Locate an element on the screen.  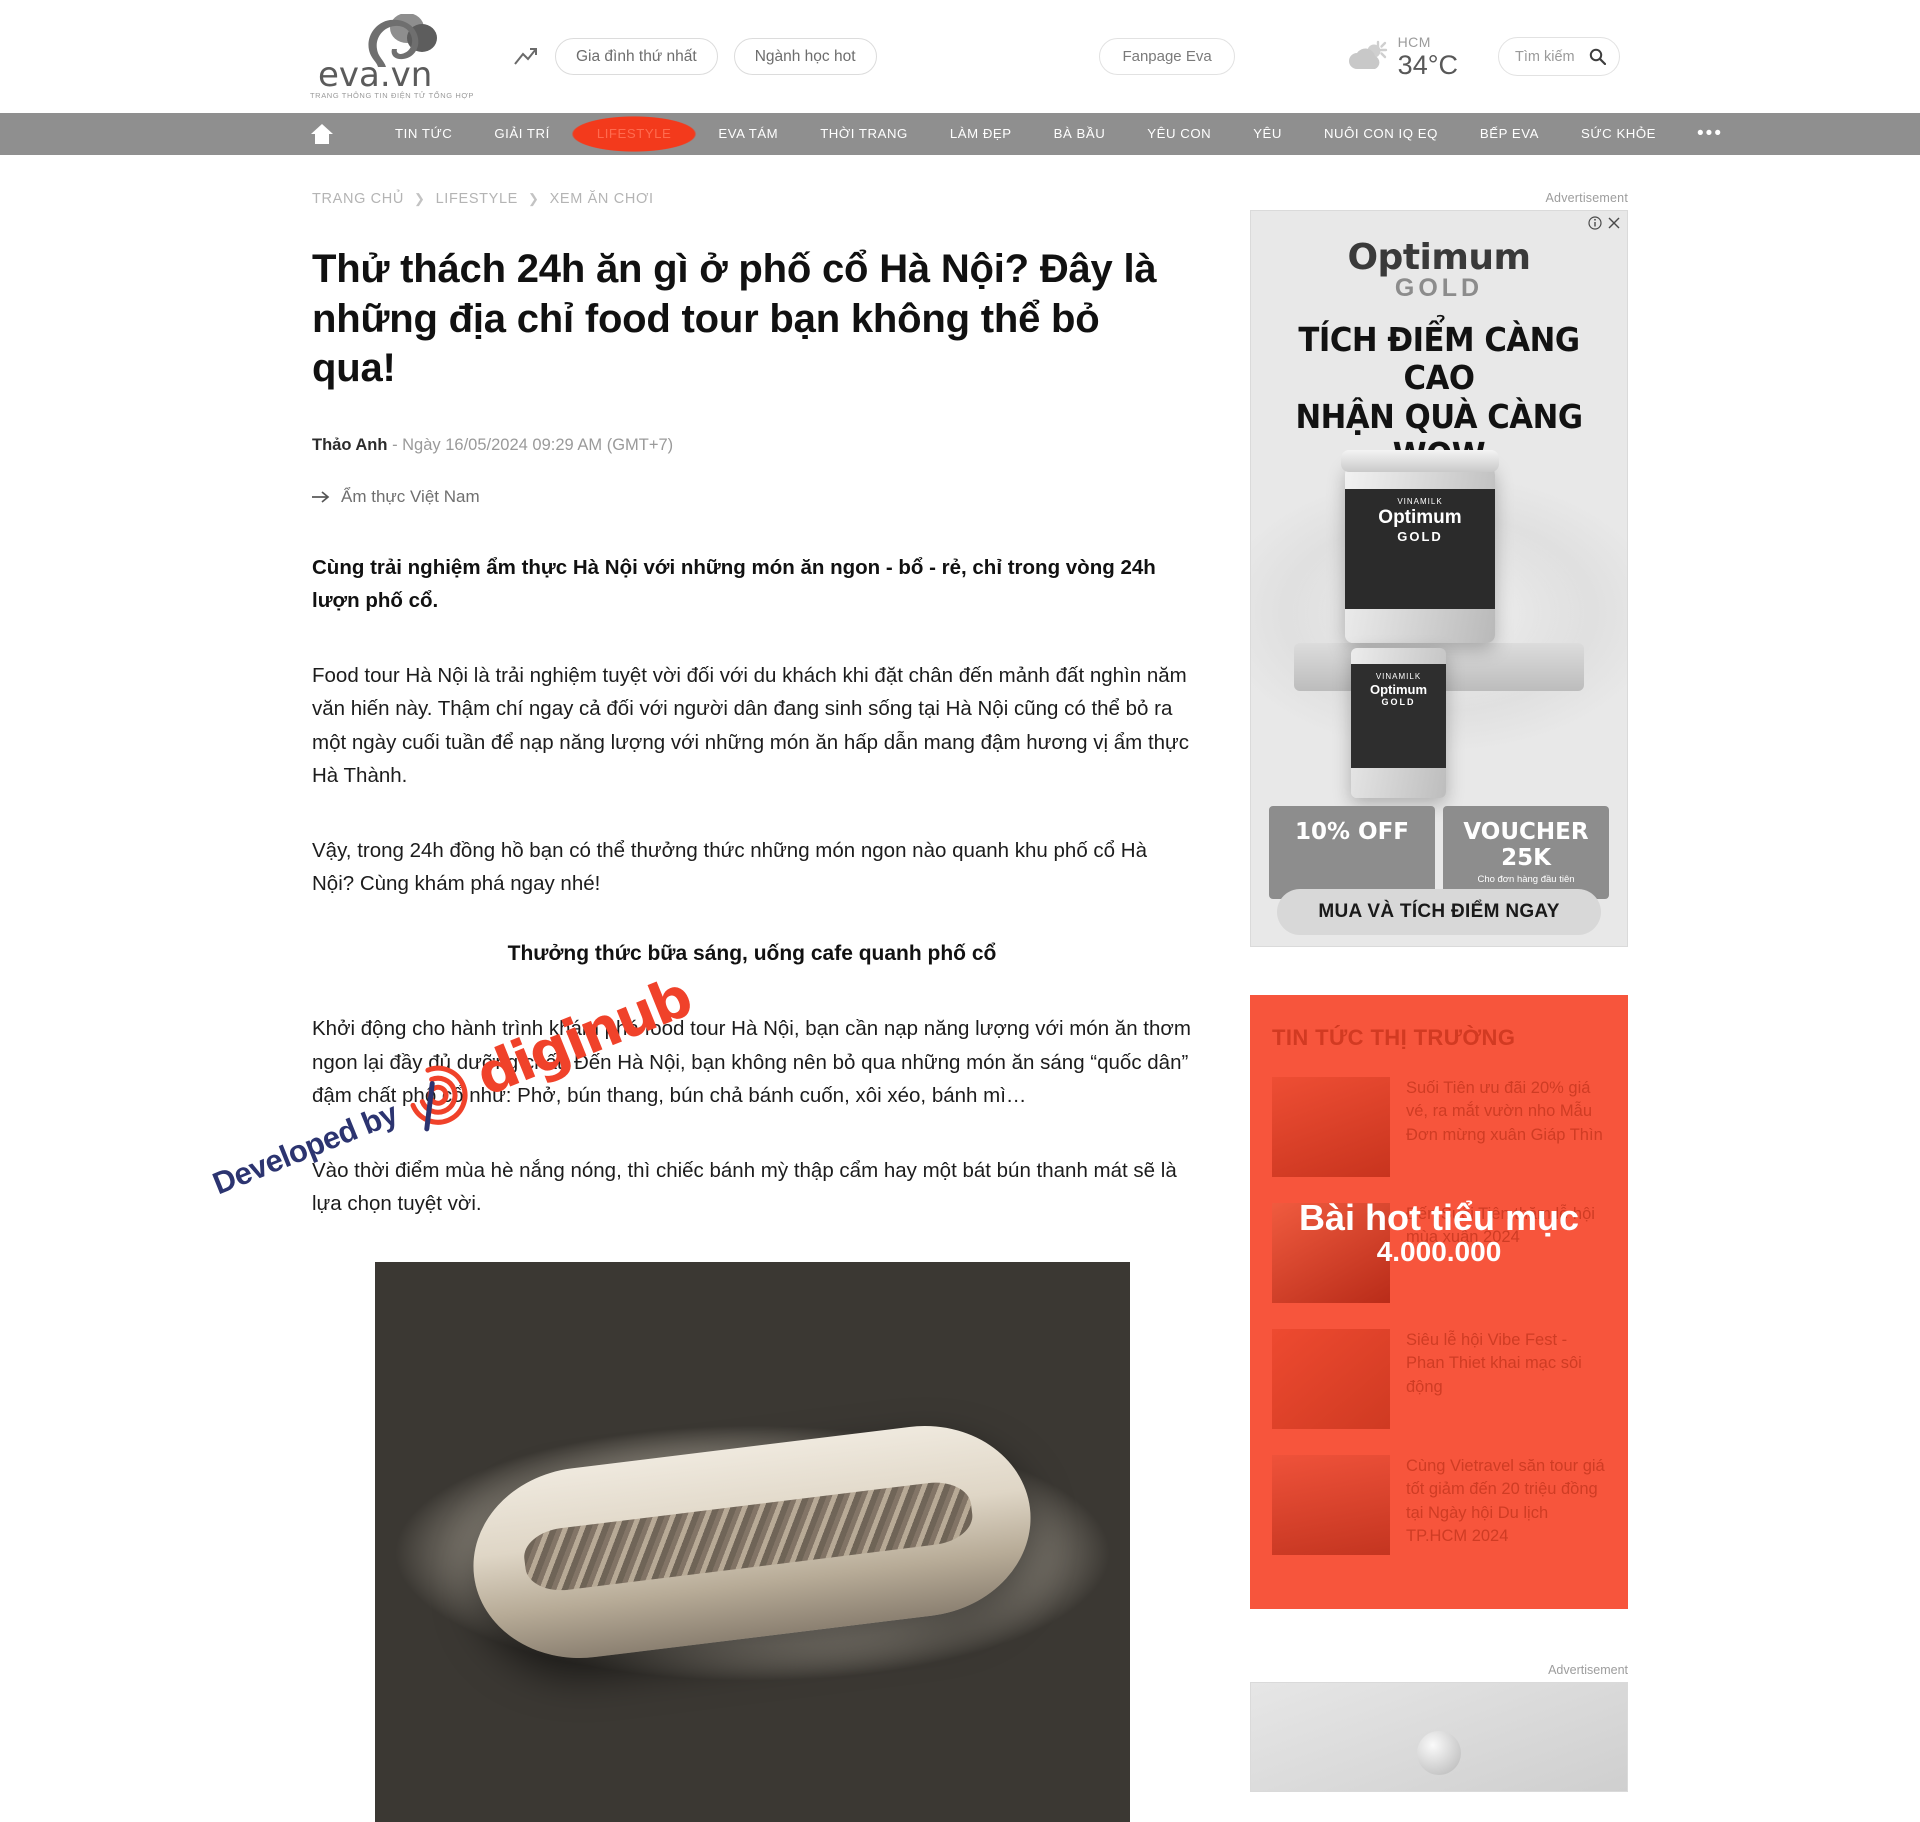
ad-brand-line2: GOLD is located at coordinates (1439, 288).